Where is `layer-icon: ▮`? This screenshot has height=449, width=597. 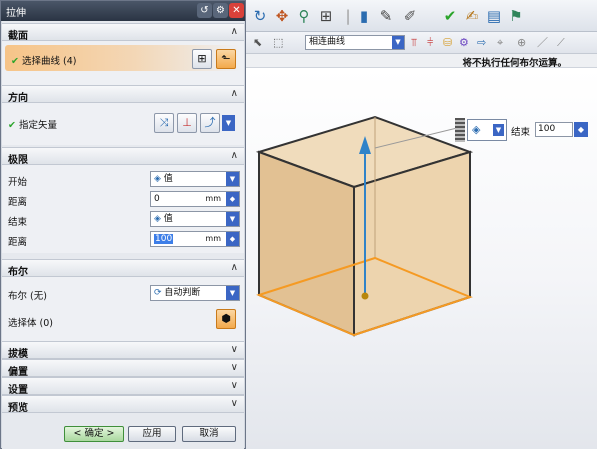
layer-icon: ▮ is located at coordinates (364, 16).